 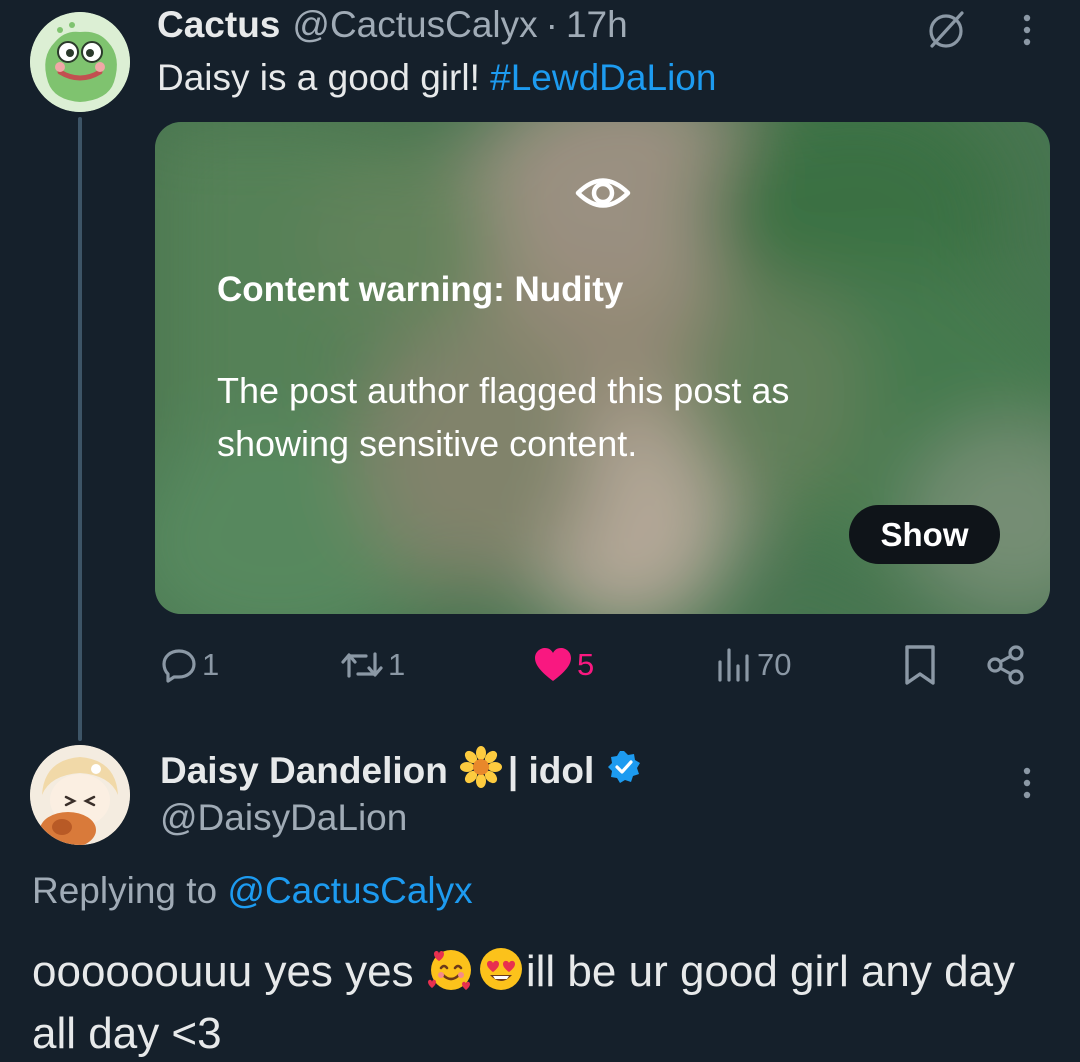 I want to click on eye-icon, so click(x=603, y=193).